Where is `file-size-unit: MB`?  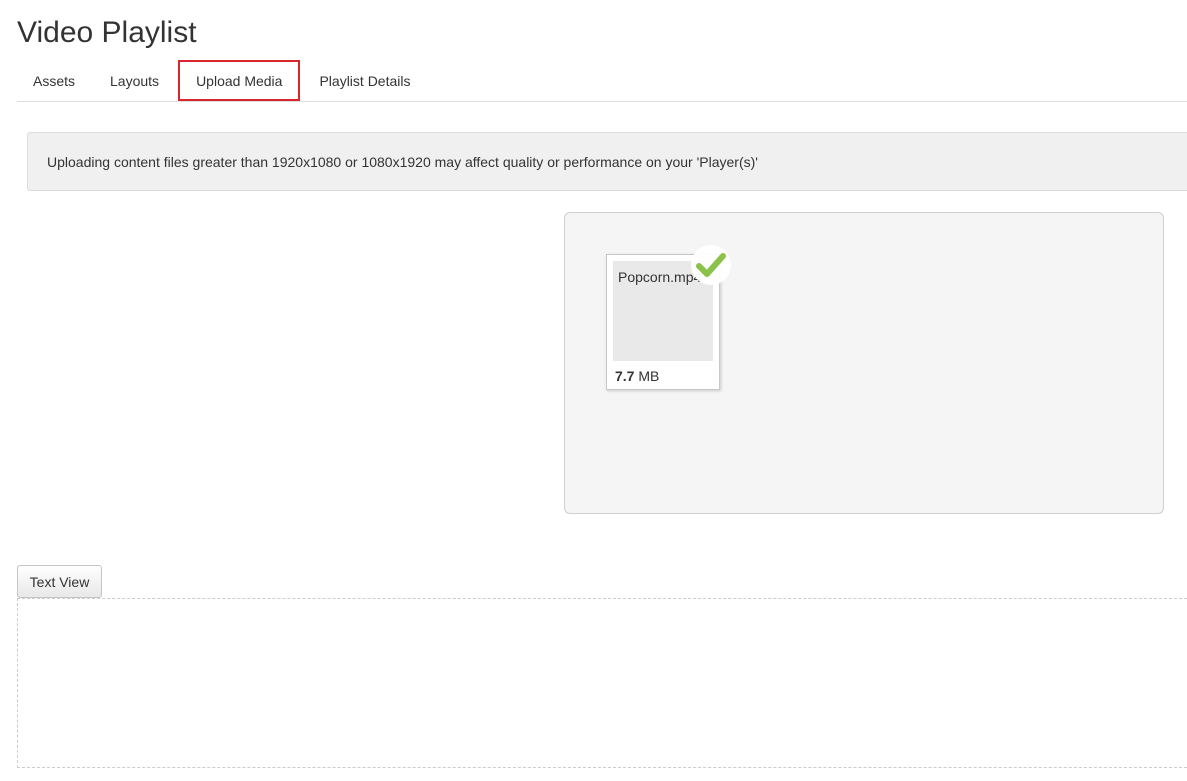 file-size-unit: MB is located at coordinates (647, 376).